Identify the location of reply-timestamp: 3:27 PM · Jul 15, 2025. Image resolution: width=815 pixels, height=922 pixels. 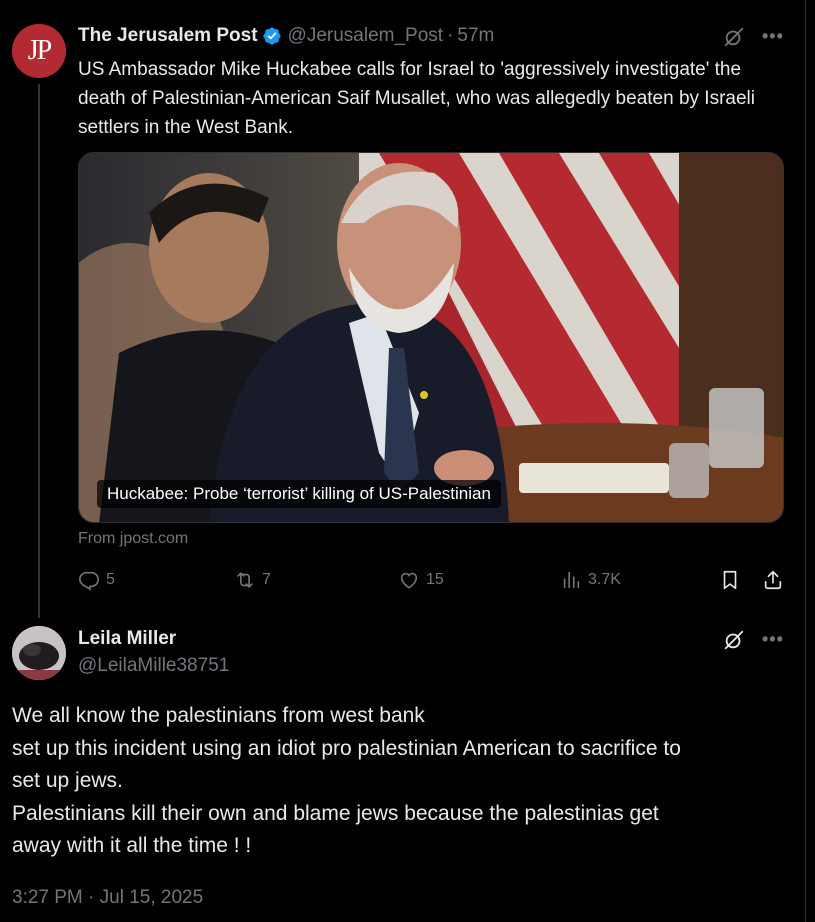
(107, 898).